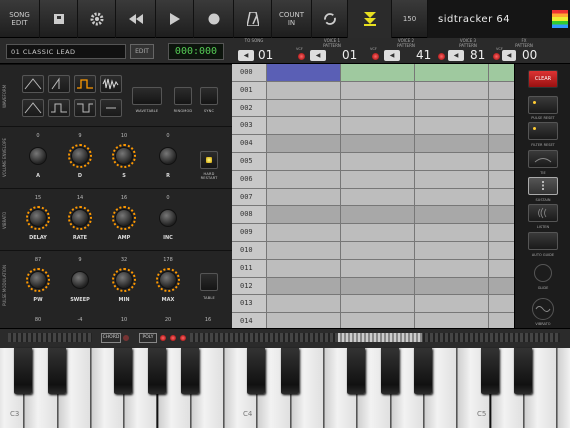  Describe the element at coordinates (373, 126) in the screenshot. I see `pattern-row: 003` at that location.